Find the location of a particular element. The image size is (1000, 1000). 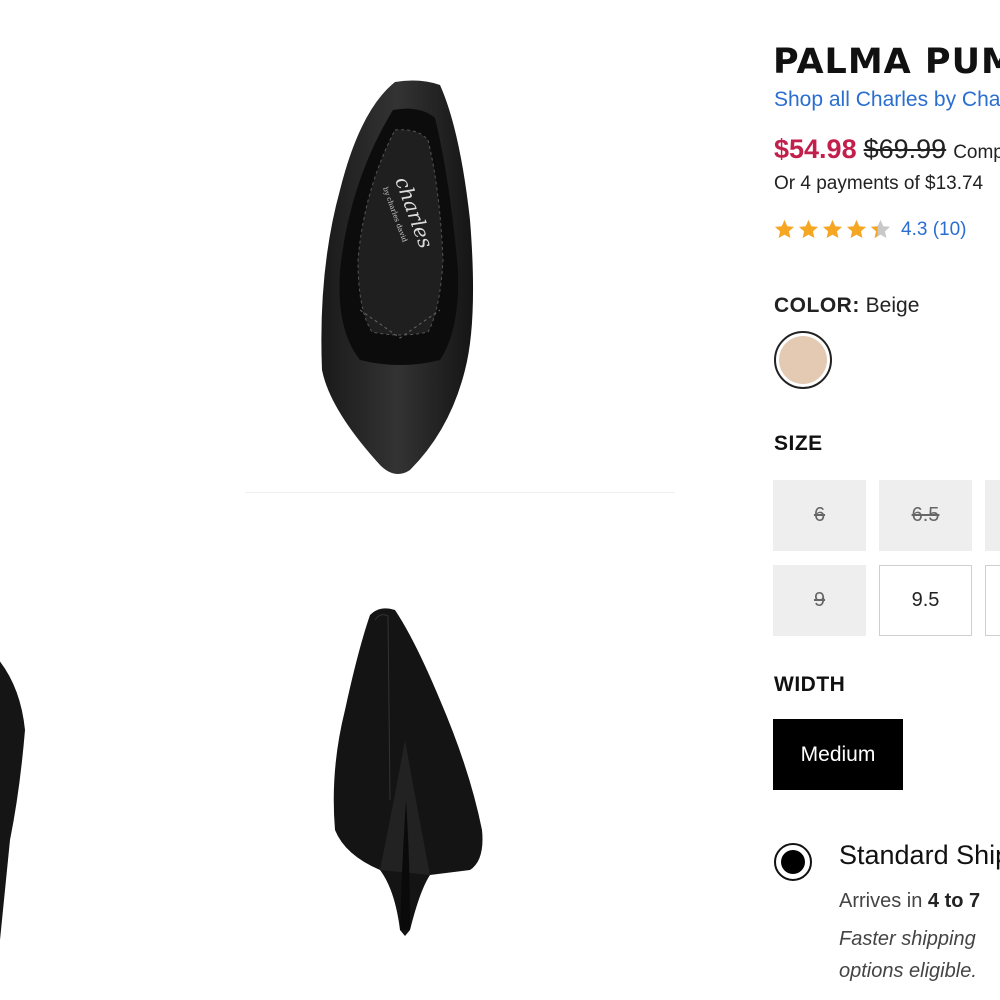

color-swatch-beige is located at coordinates (803, 360).